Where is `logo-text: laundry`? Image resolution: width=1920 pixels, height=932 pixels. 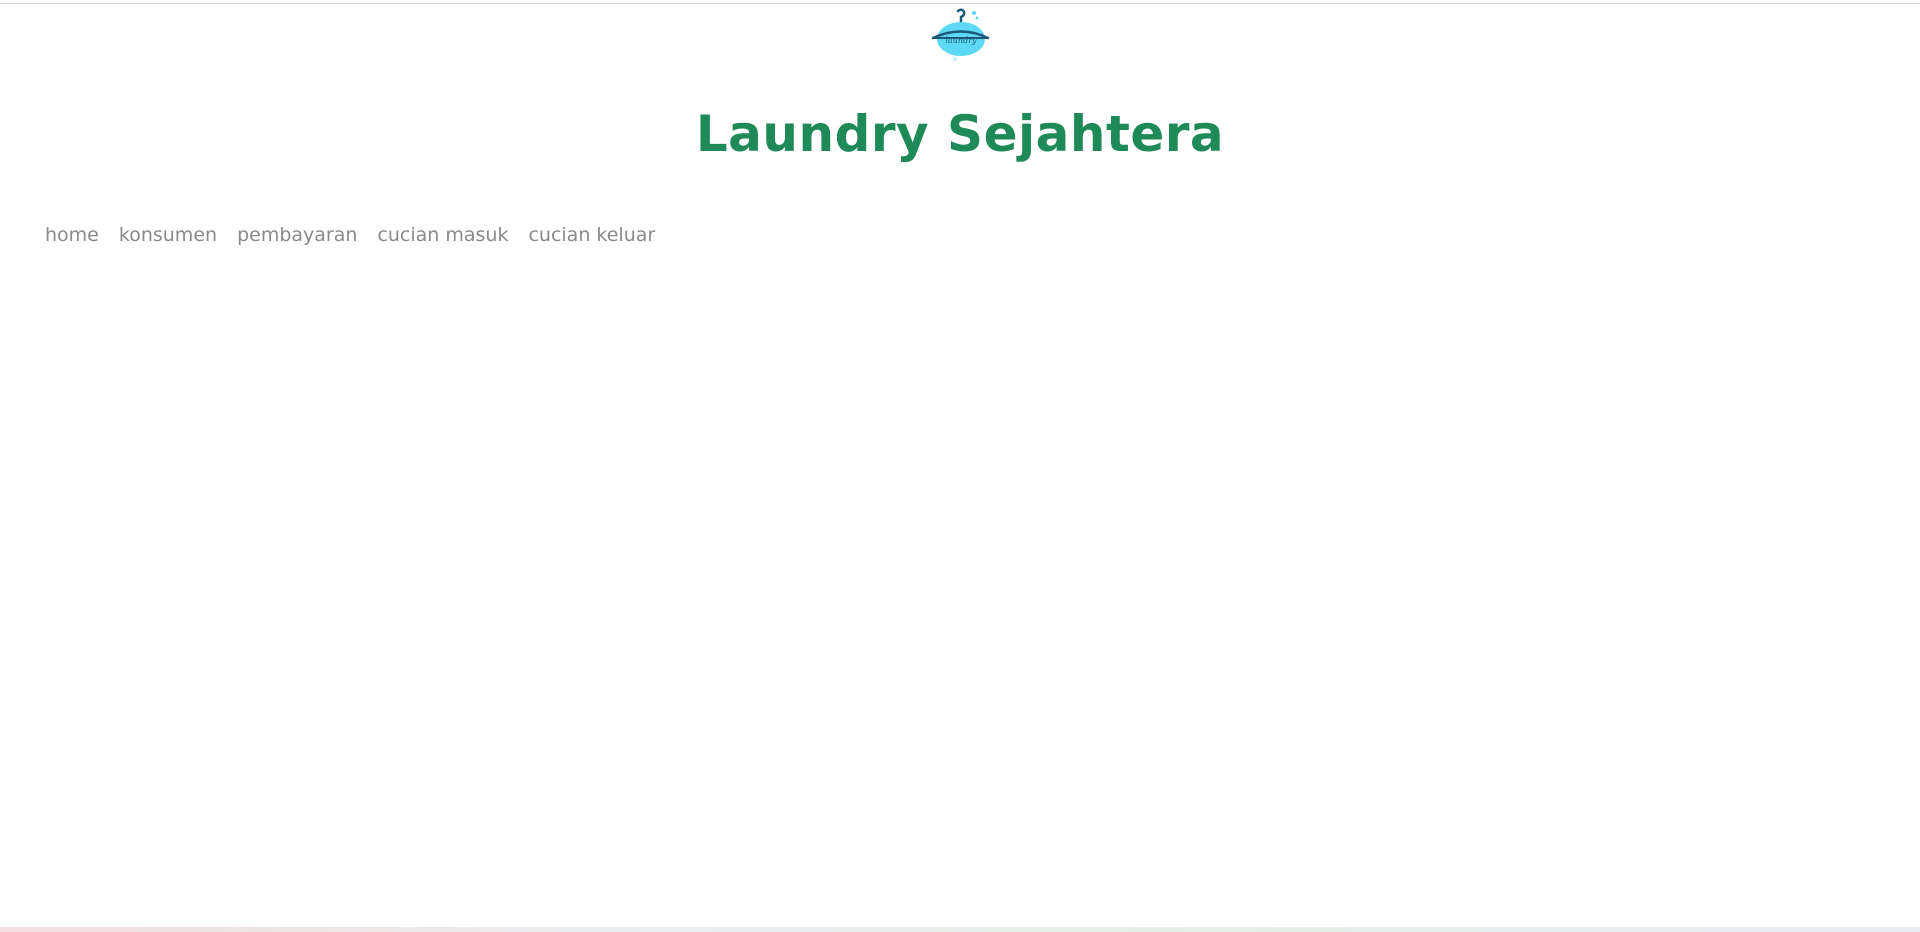
logo-text: laundry is located at coordinates (961, 40).